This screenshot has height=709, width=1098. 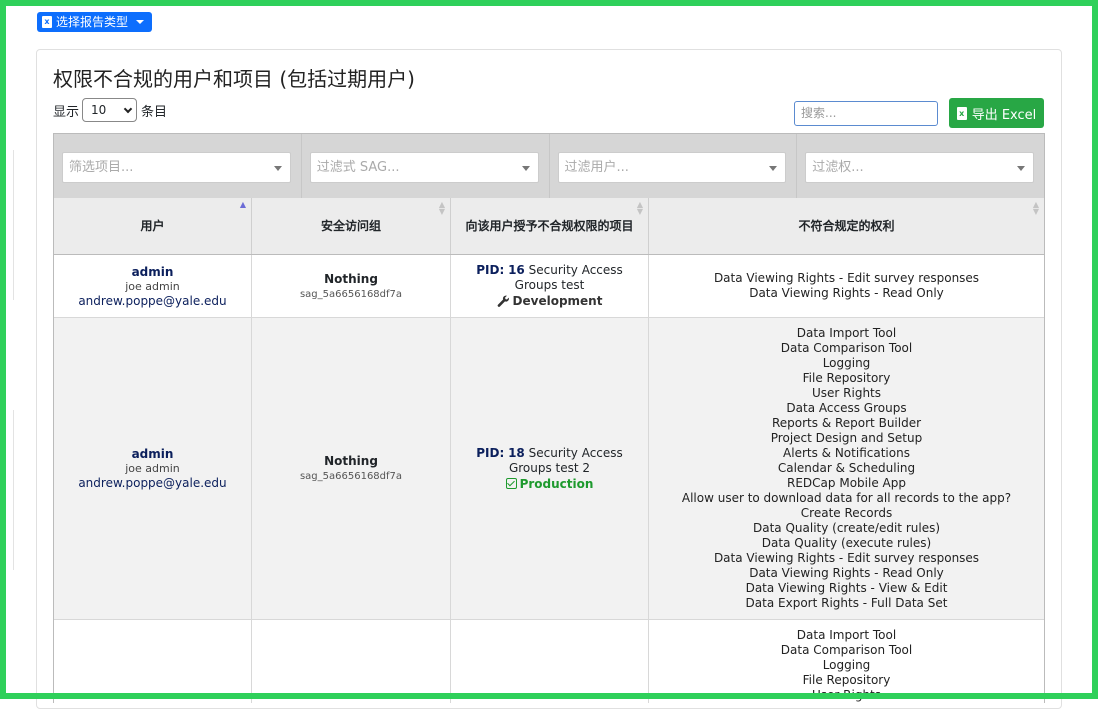 What do you see at coordinates (92, 22) in the screenshot?
I see `report-type-label: 选择报告类型` at bounding box center [92, 22].